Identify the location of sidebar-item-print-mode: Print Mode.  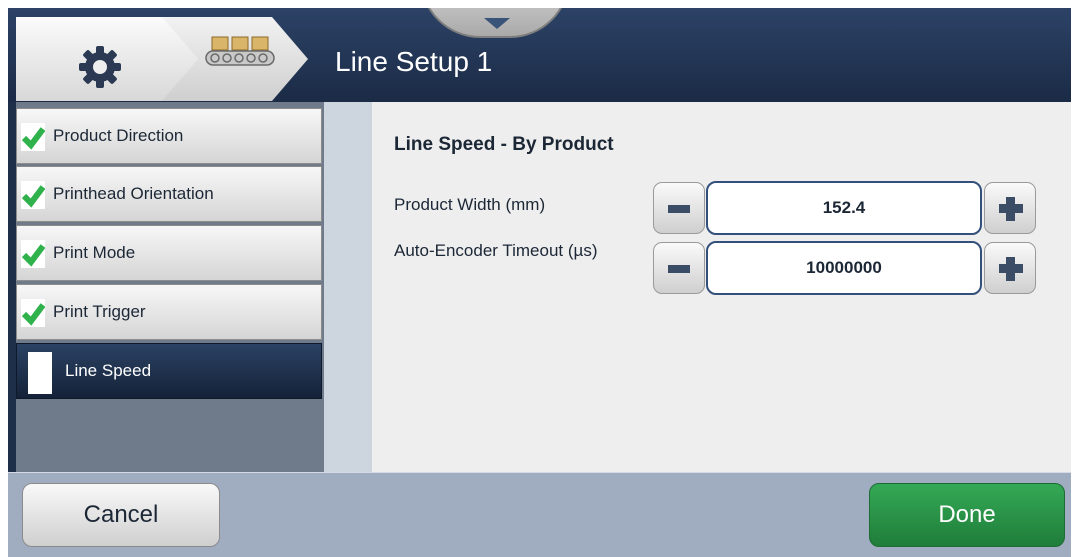
(169, 253).